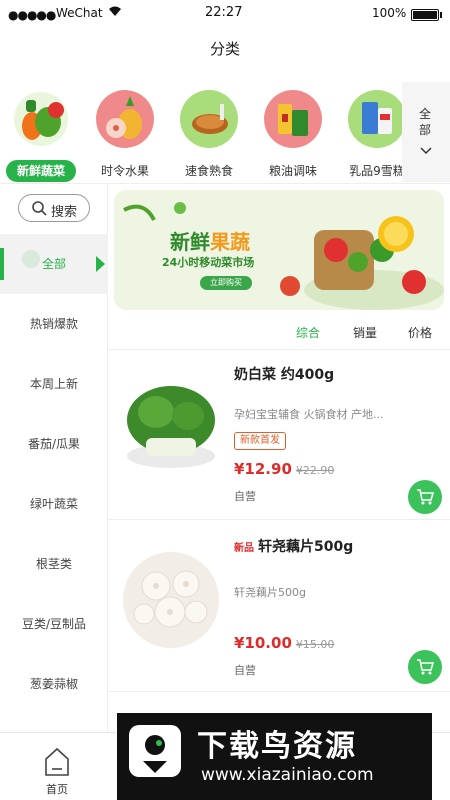  I want to click on promo-banner: 新鲜果蔬 24小时移动菜市场 立即购买, so click(279, 250).